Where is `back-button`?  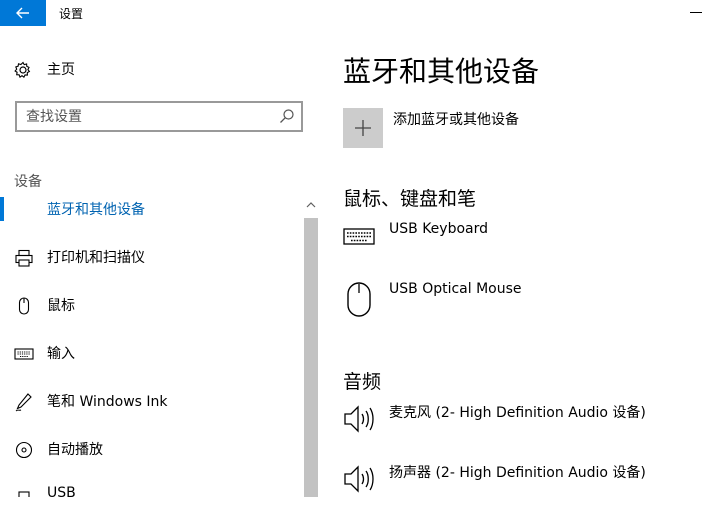
back-button is located at coordinates (23, 13).